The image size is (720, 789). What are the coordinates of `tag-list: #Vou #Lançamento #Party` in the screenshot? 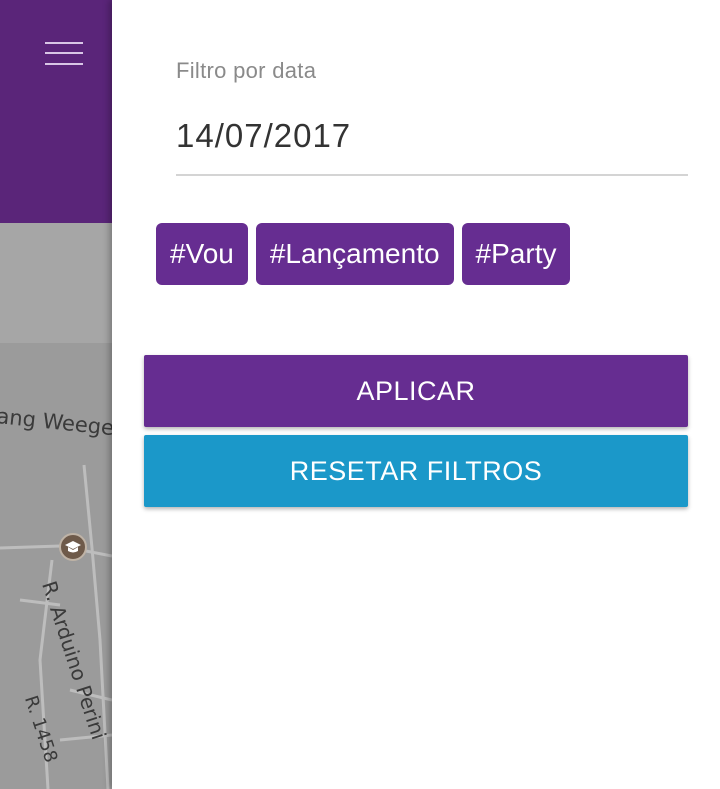 It's located at (363, 254).